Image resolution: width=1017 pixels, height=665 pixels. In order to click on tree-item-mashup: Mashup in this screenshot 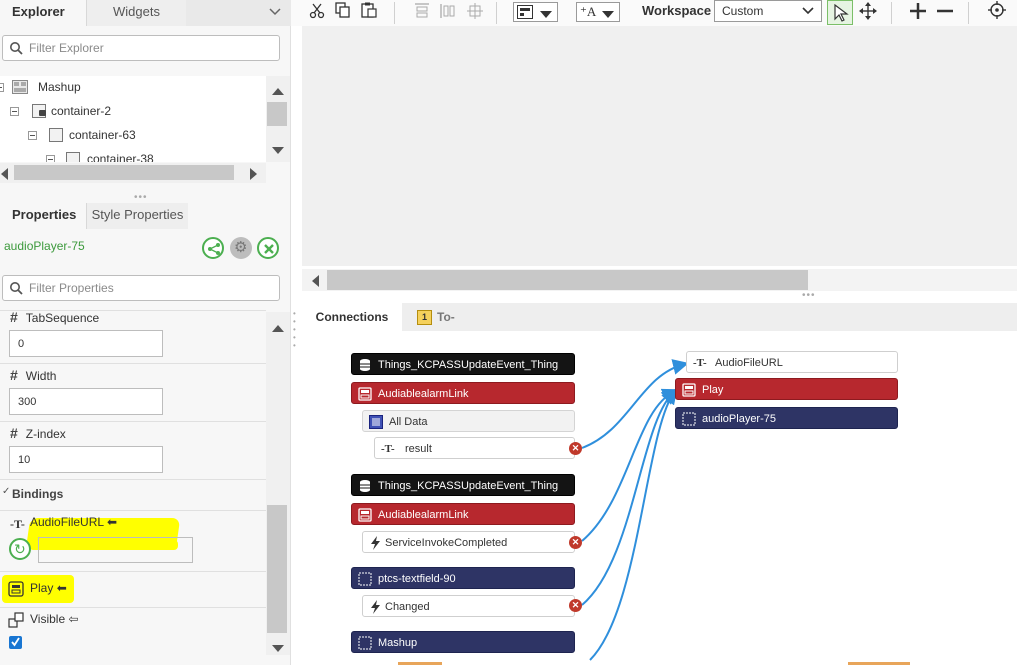, I will do `click(130, 87)`.